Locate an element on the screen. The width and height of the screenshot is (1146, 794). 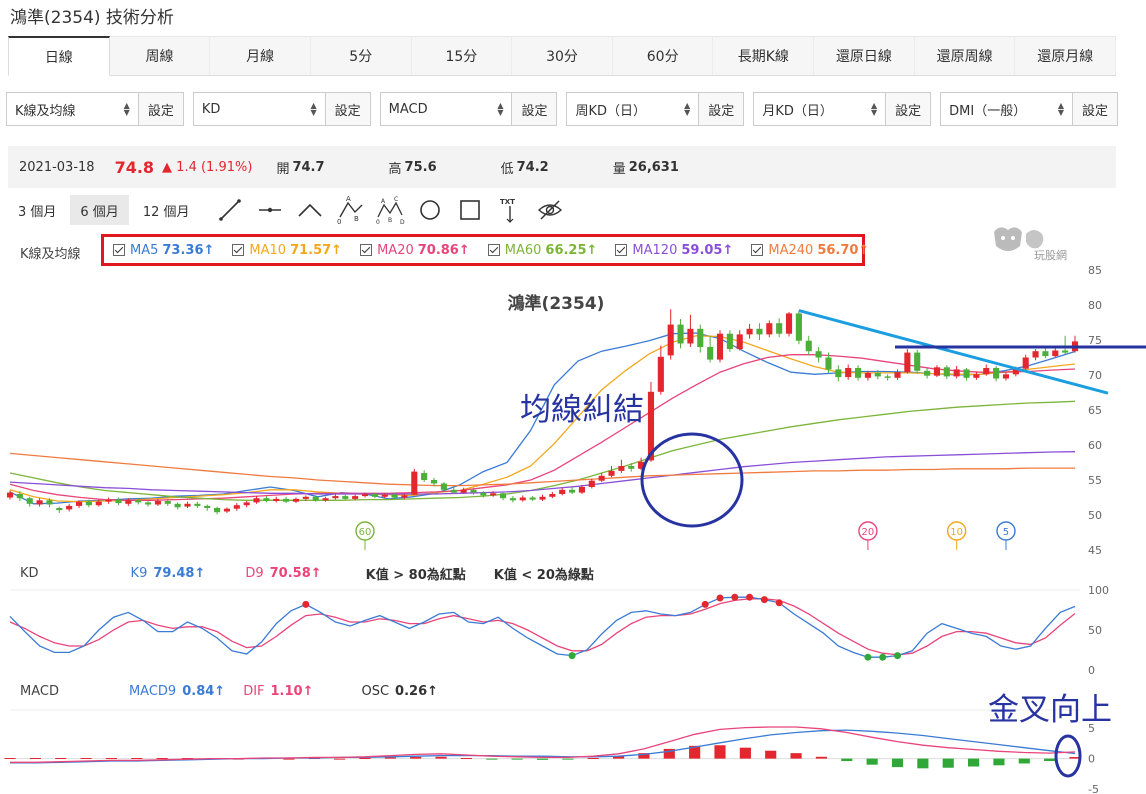
price-tick-label: 80 is located at coordinates (1095, 305).